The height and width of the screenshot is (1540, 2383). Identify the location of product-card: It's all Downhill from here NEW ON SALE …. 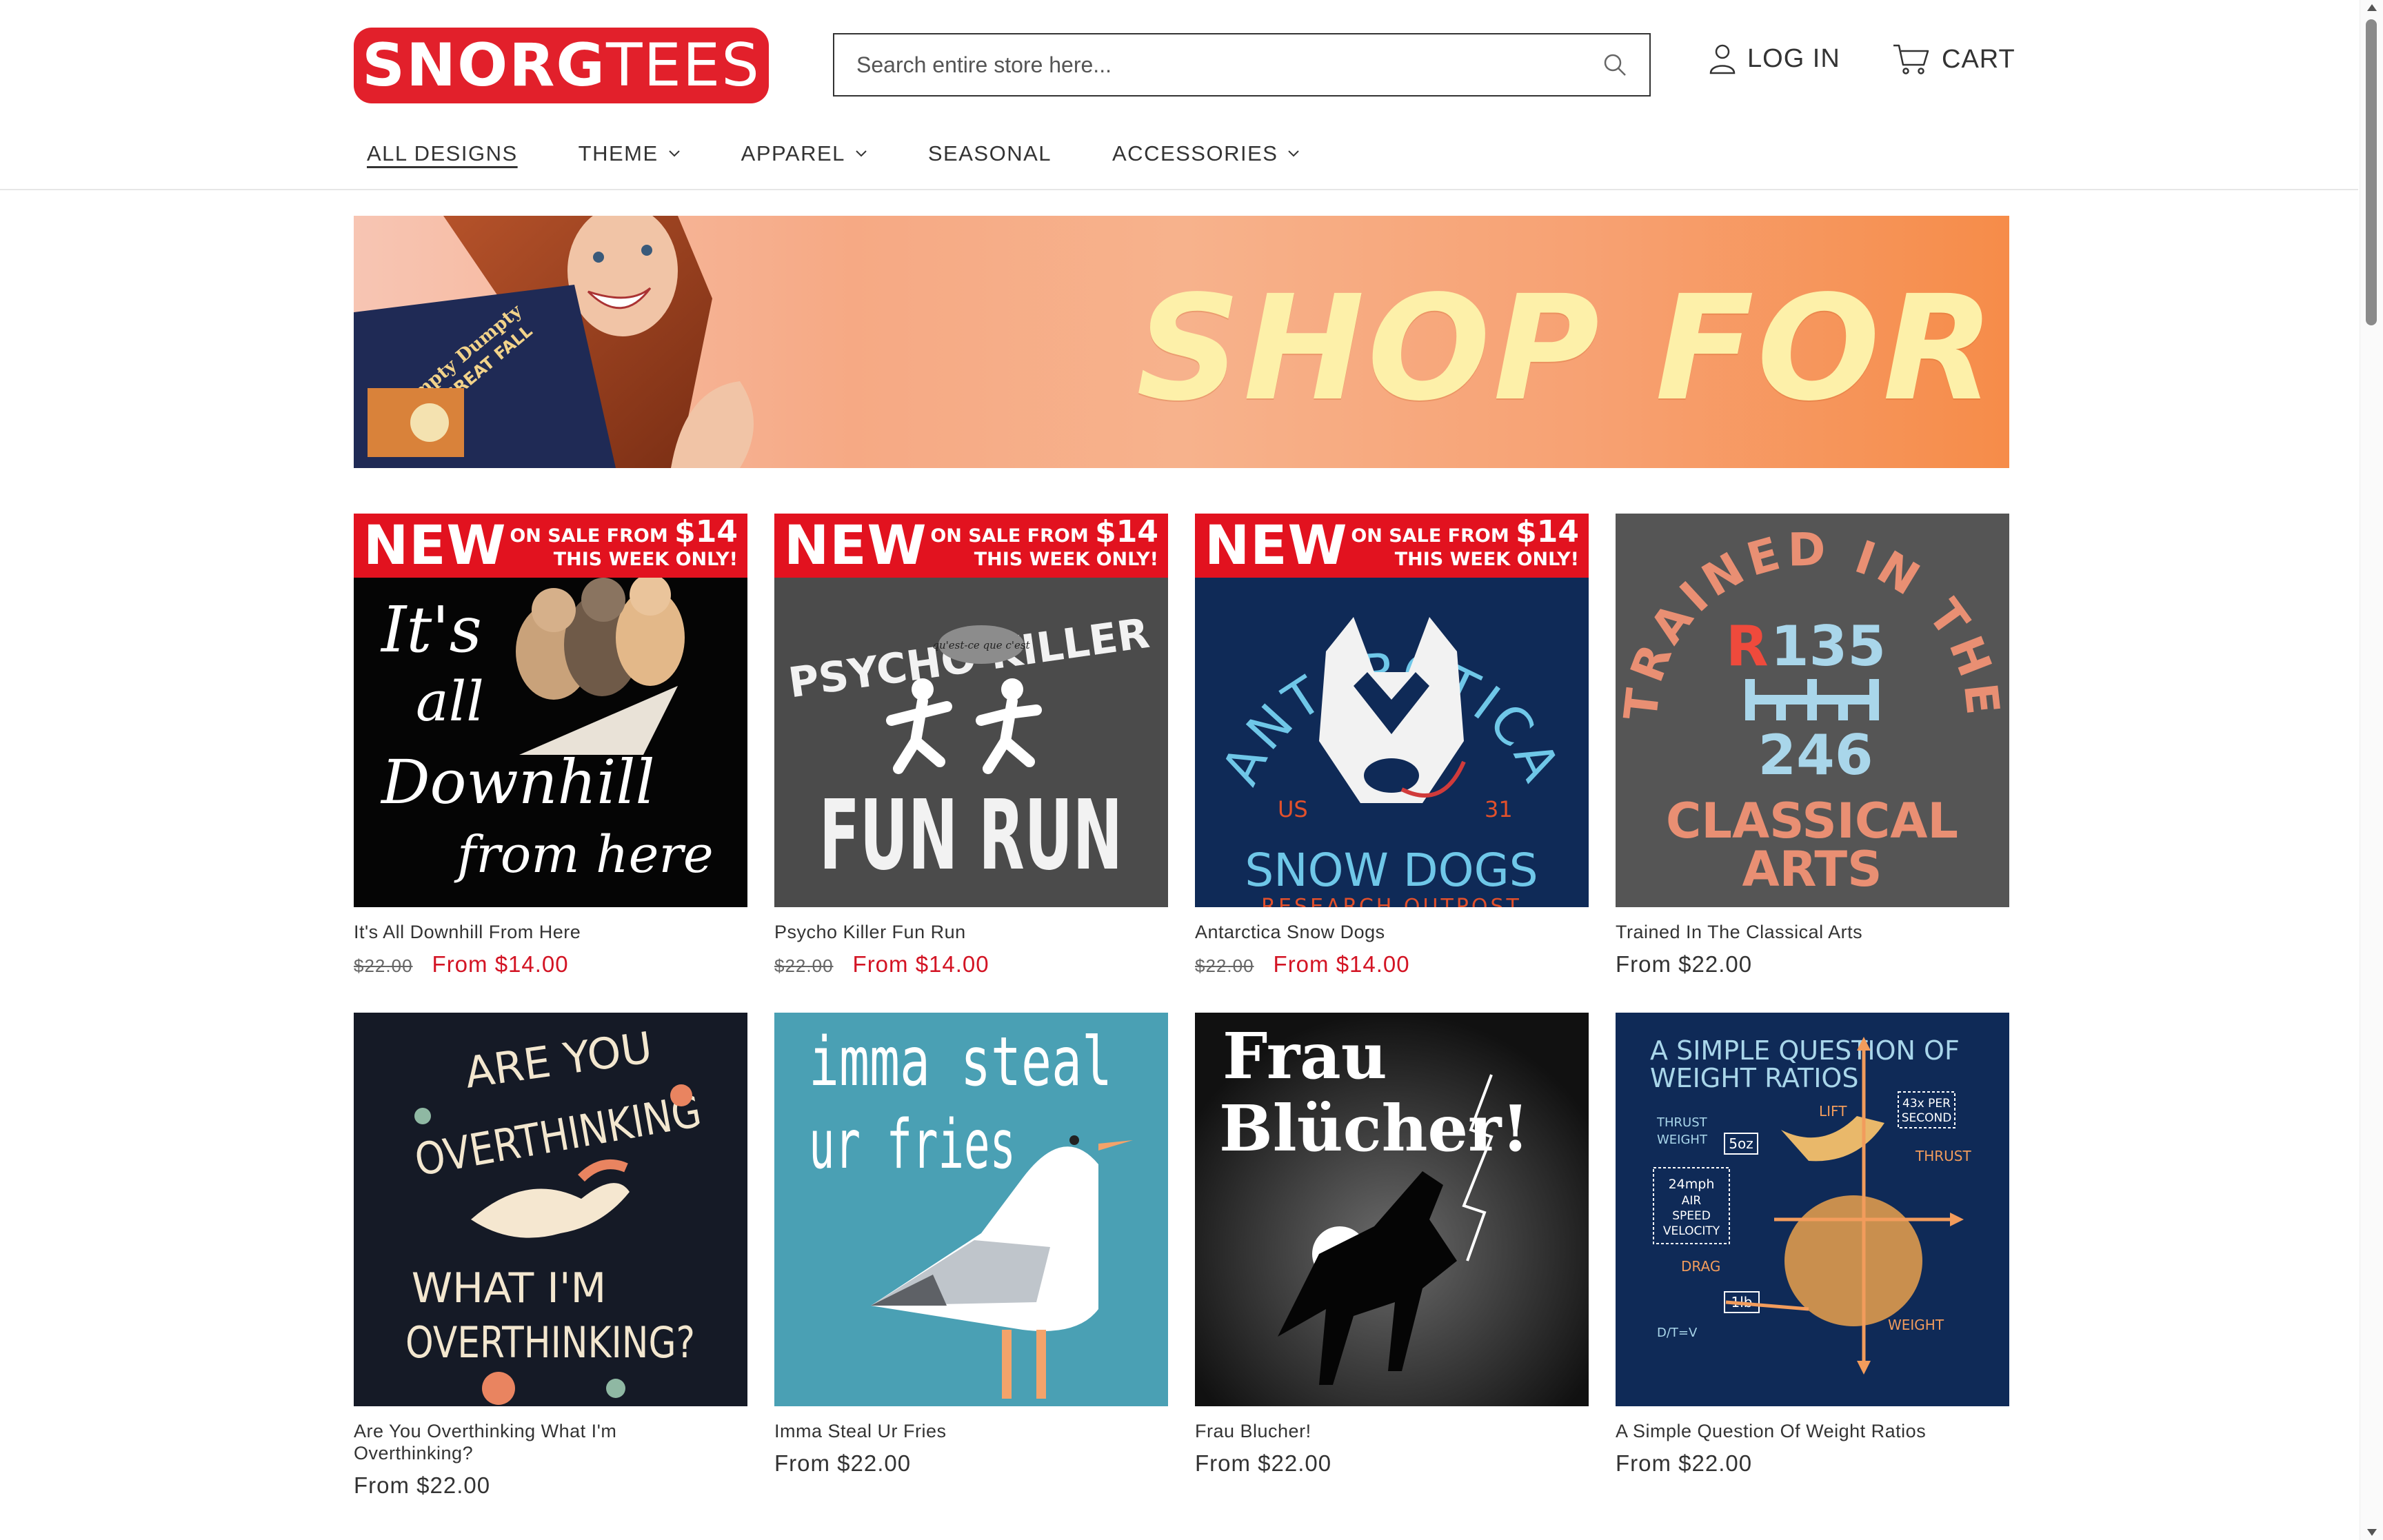
(550, 746).